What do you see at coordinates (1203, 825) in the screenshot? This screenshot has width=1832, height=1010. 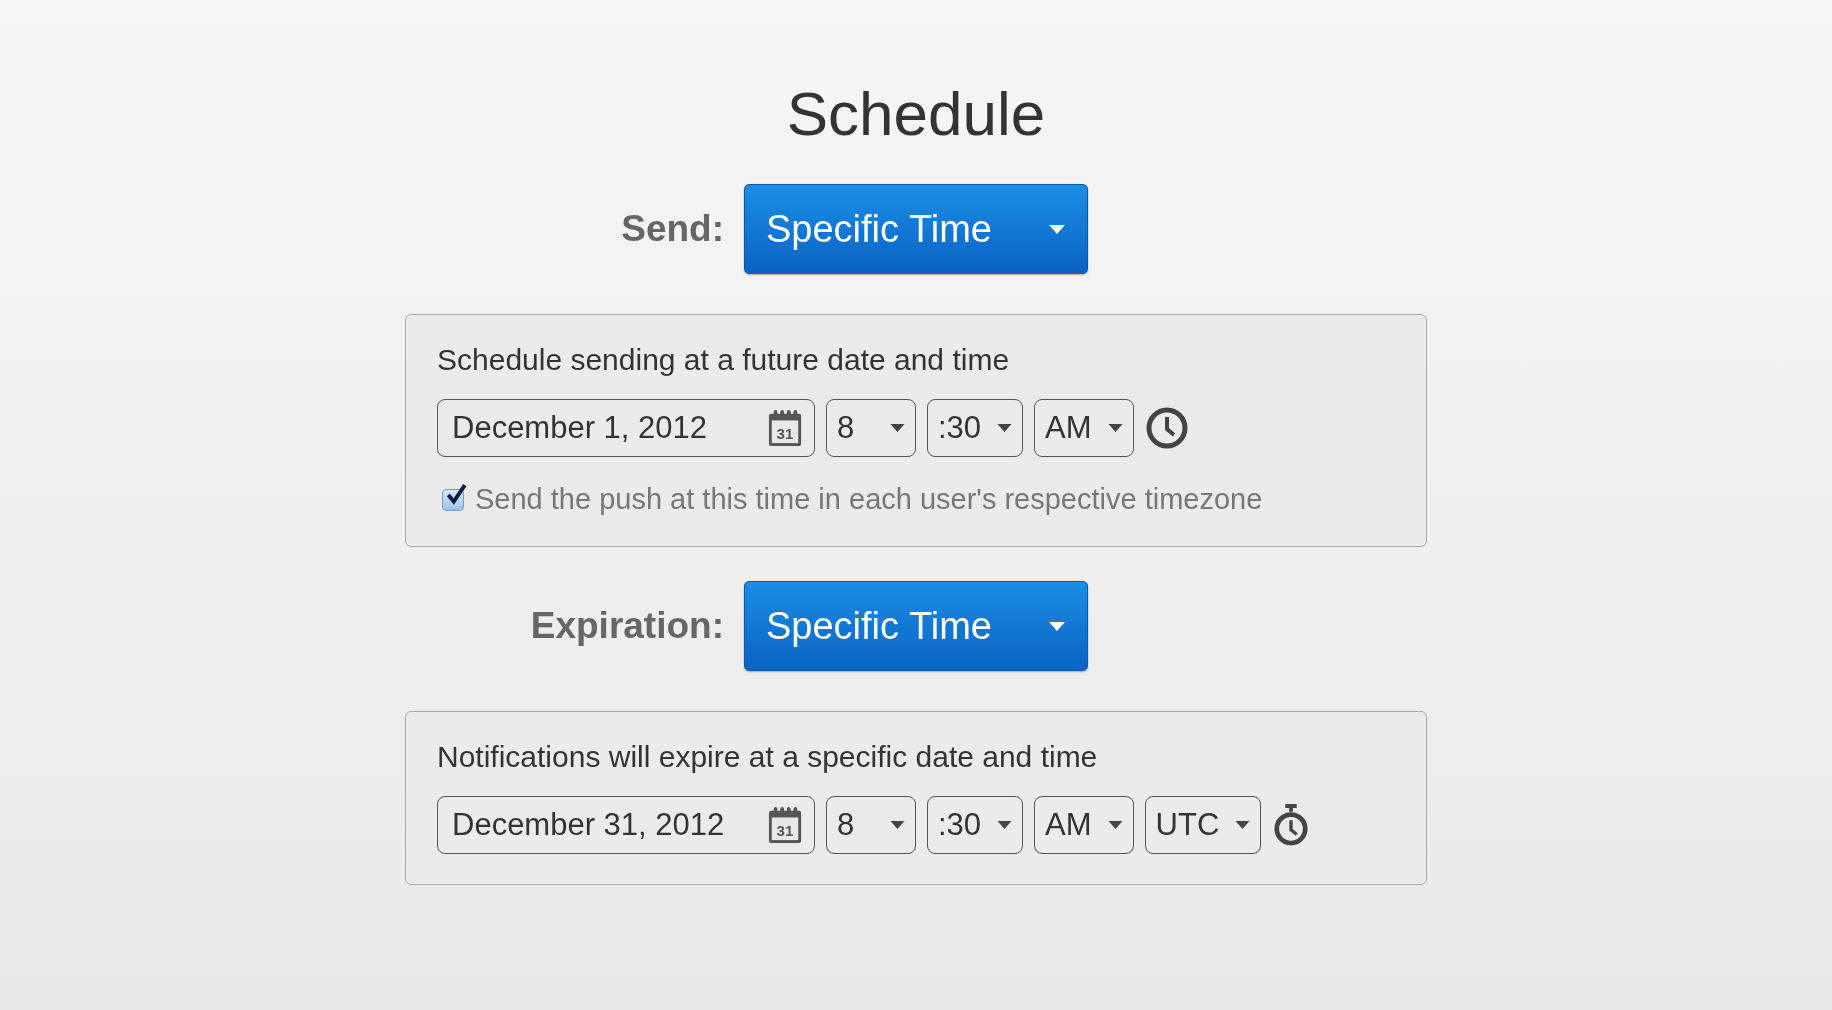 I see `timezone-select: UTC` at bounding box center [1203, 825].